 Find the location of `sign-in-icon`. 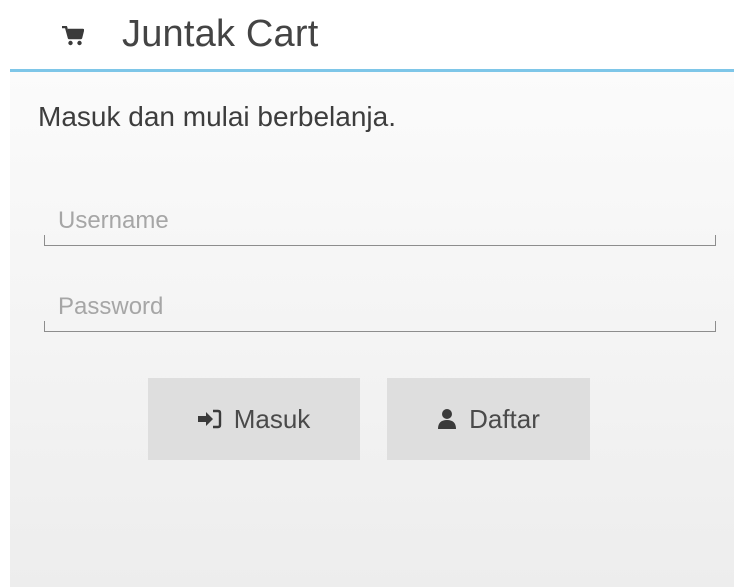

sign-in-icon is located at coordinates (209, 419).